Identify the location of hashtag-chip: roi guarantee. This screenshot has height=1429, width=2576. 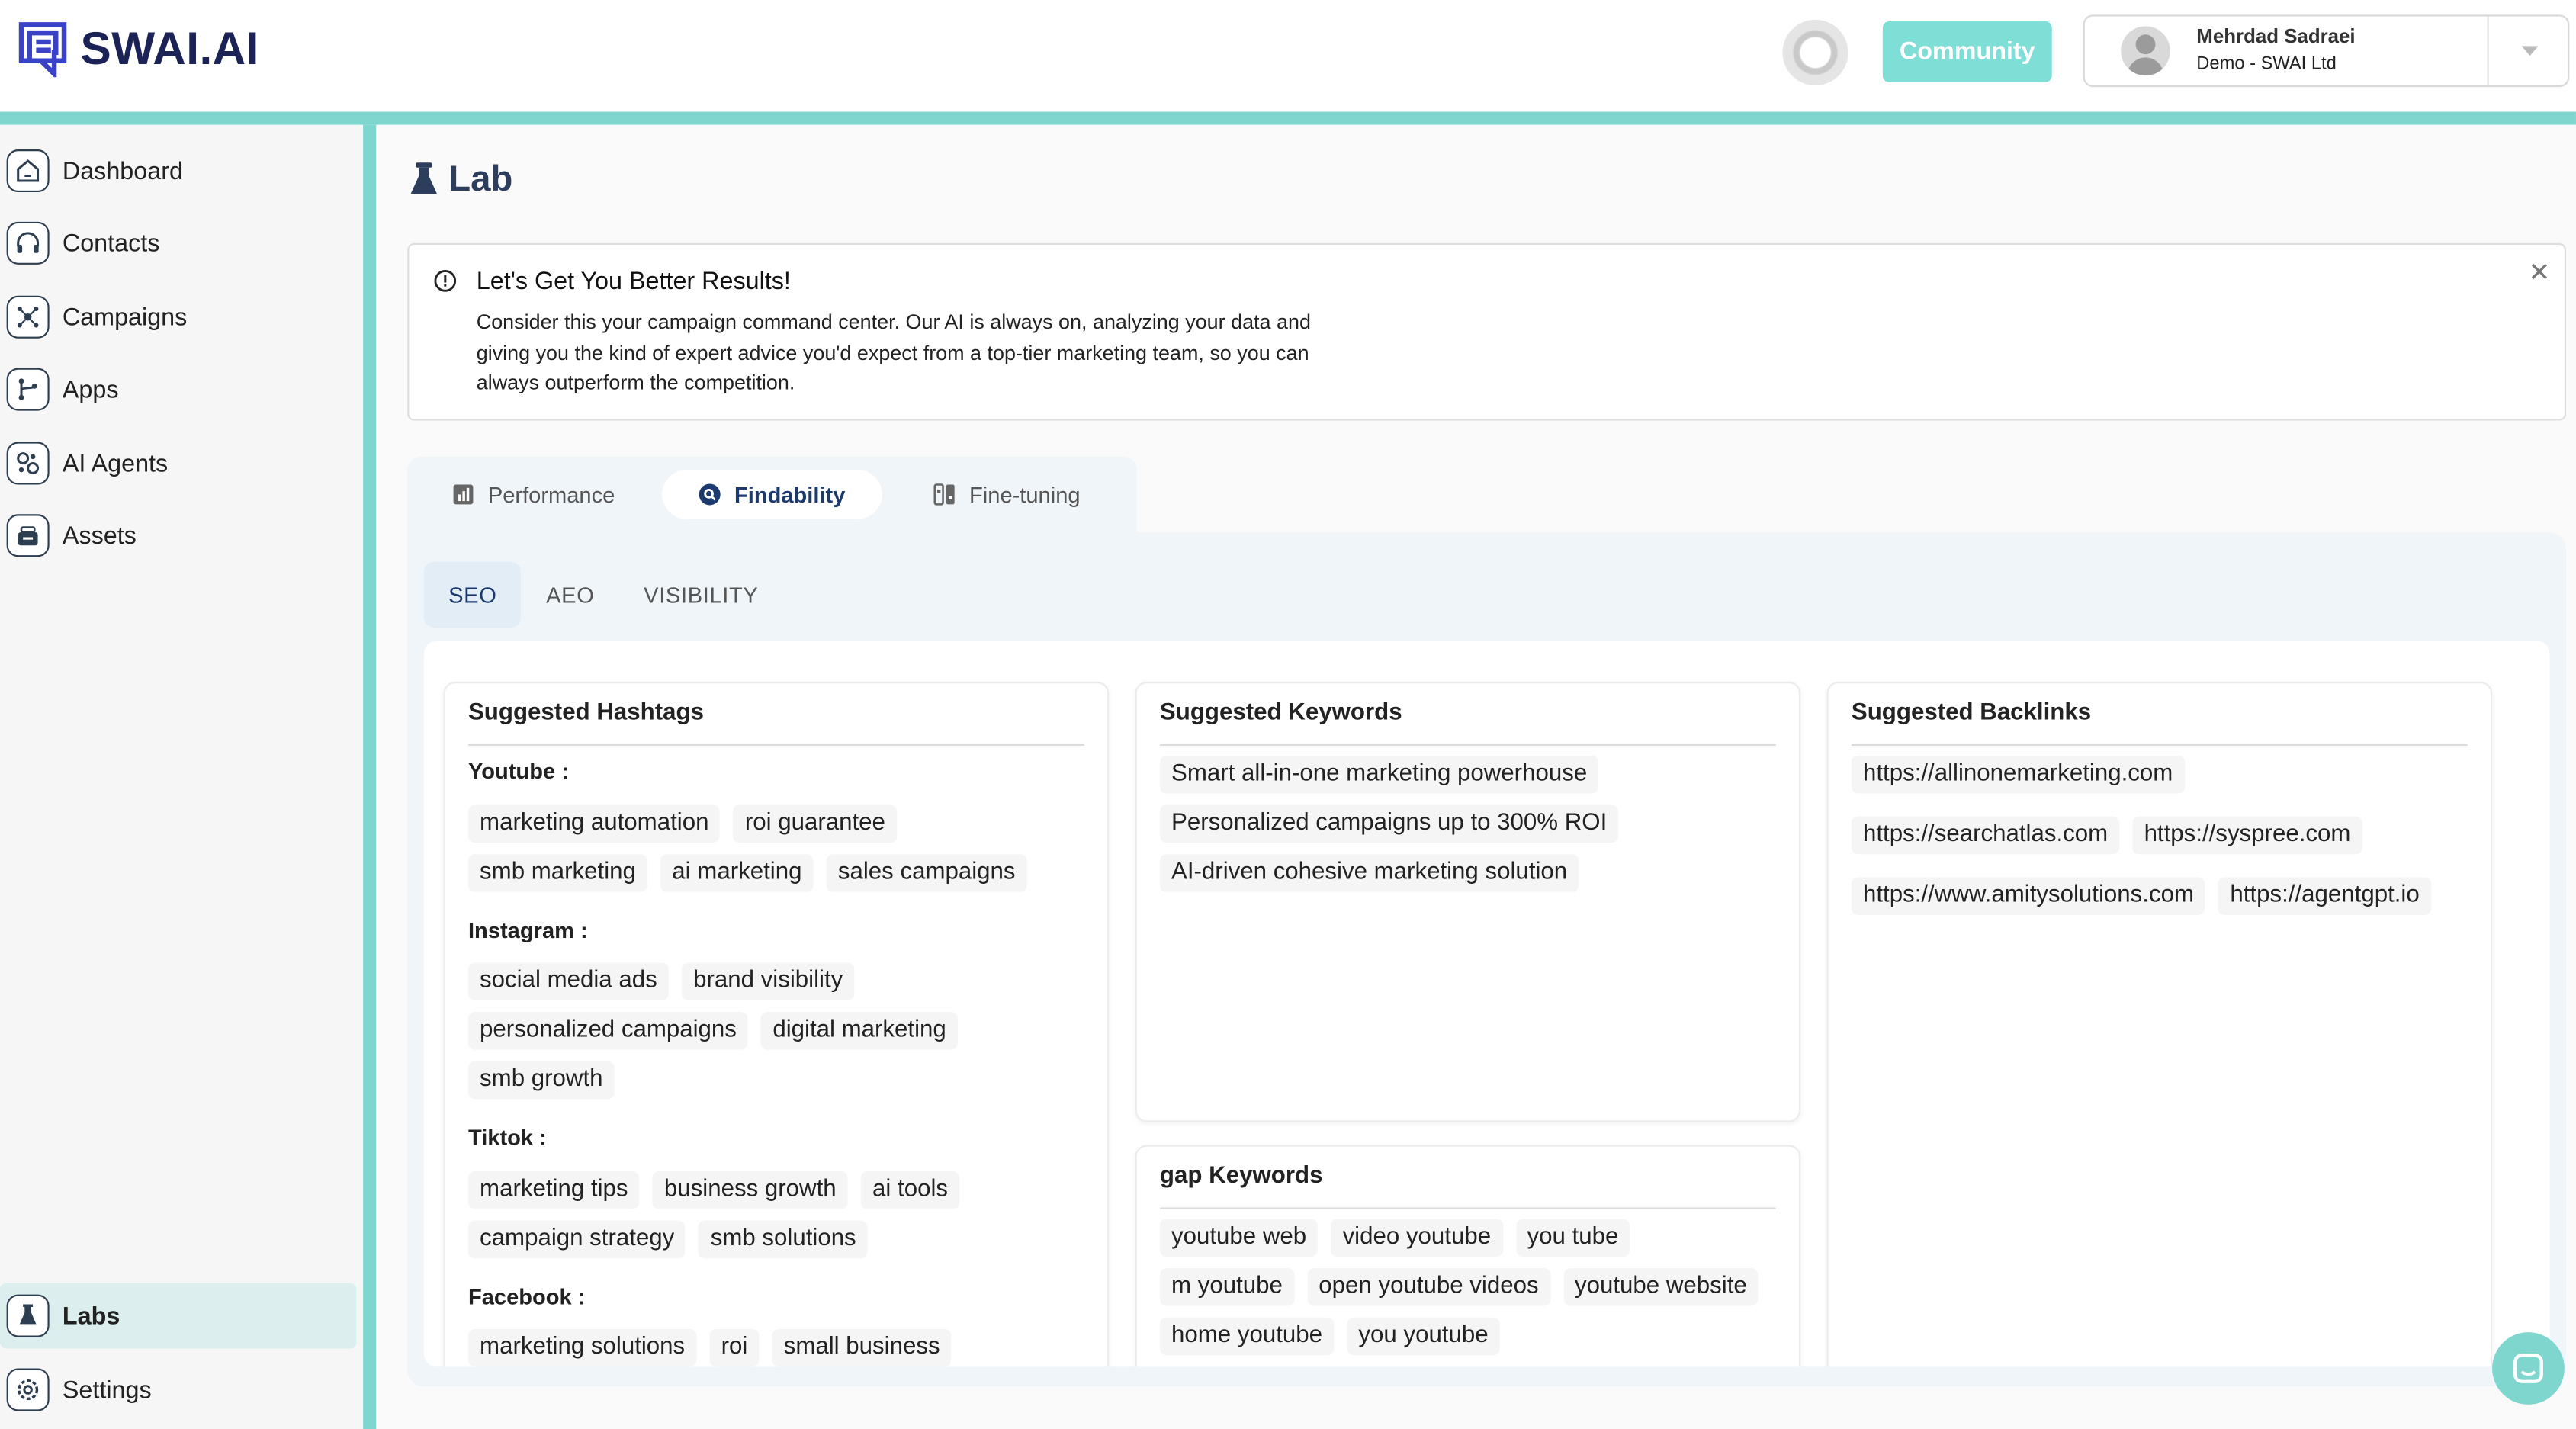
(815, 823).